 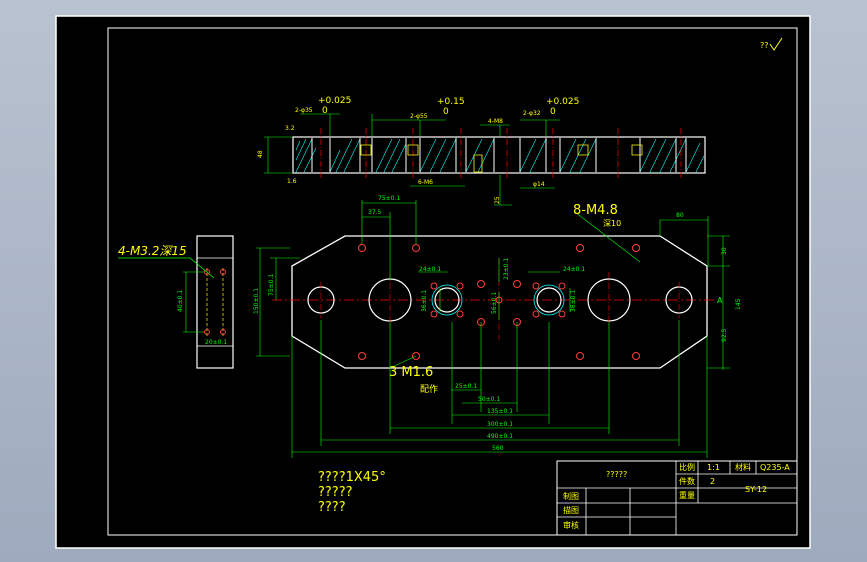 I want to click on tb-drawing-no: SY-12, so click(x=756, y=489).